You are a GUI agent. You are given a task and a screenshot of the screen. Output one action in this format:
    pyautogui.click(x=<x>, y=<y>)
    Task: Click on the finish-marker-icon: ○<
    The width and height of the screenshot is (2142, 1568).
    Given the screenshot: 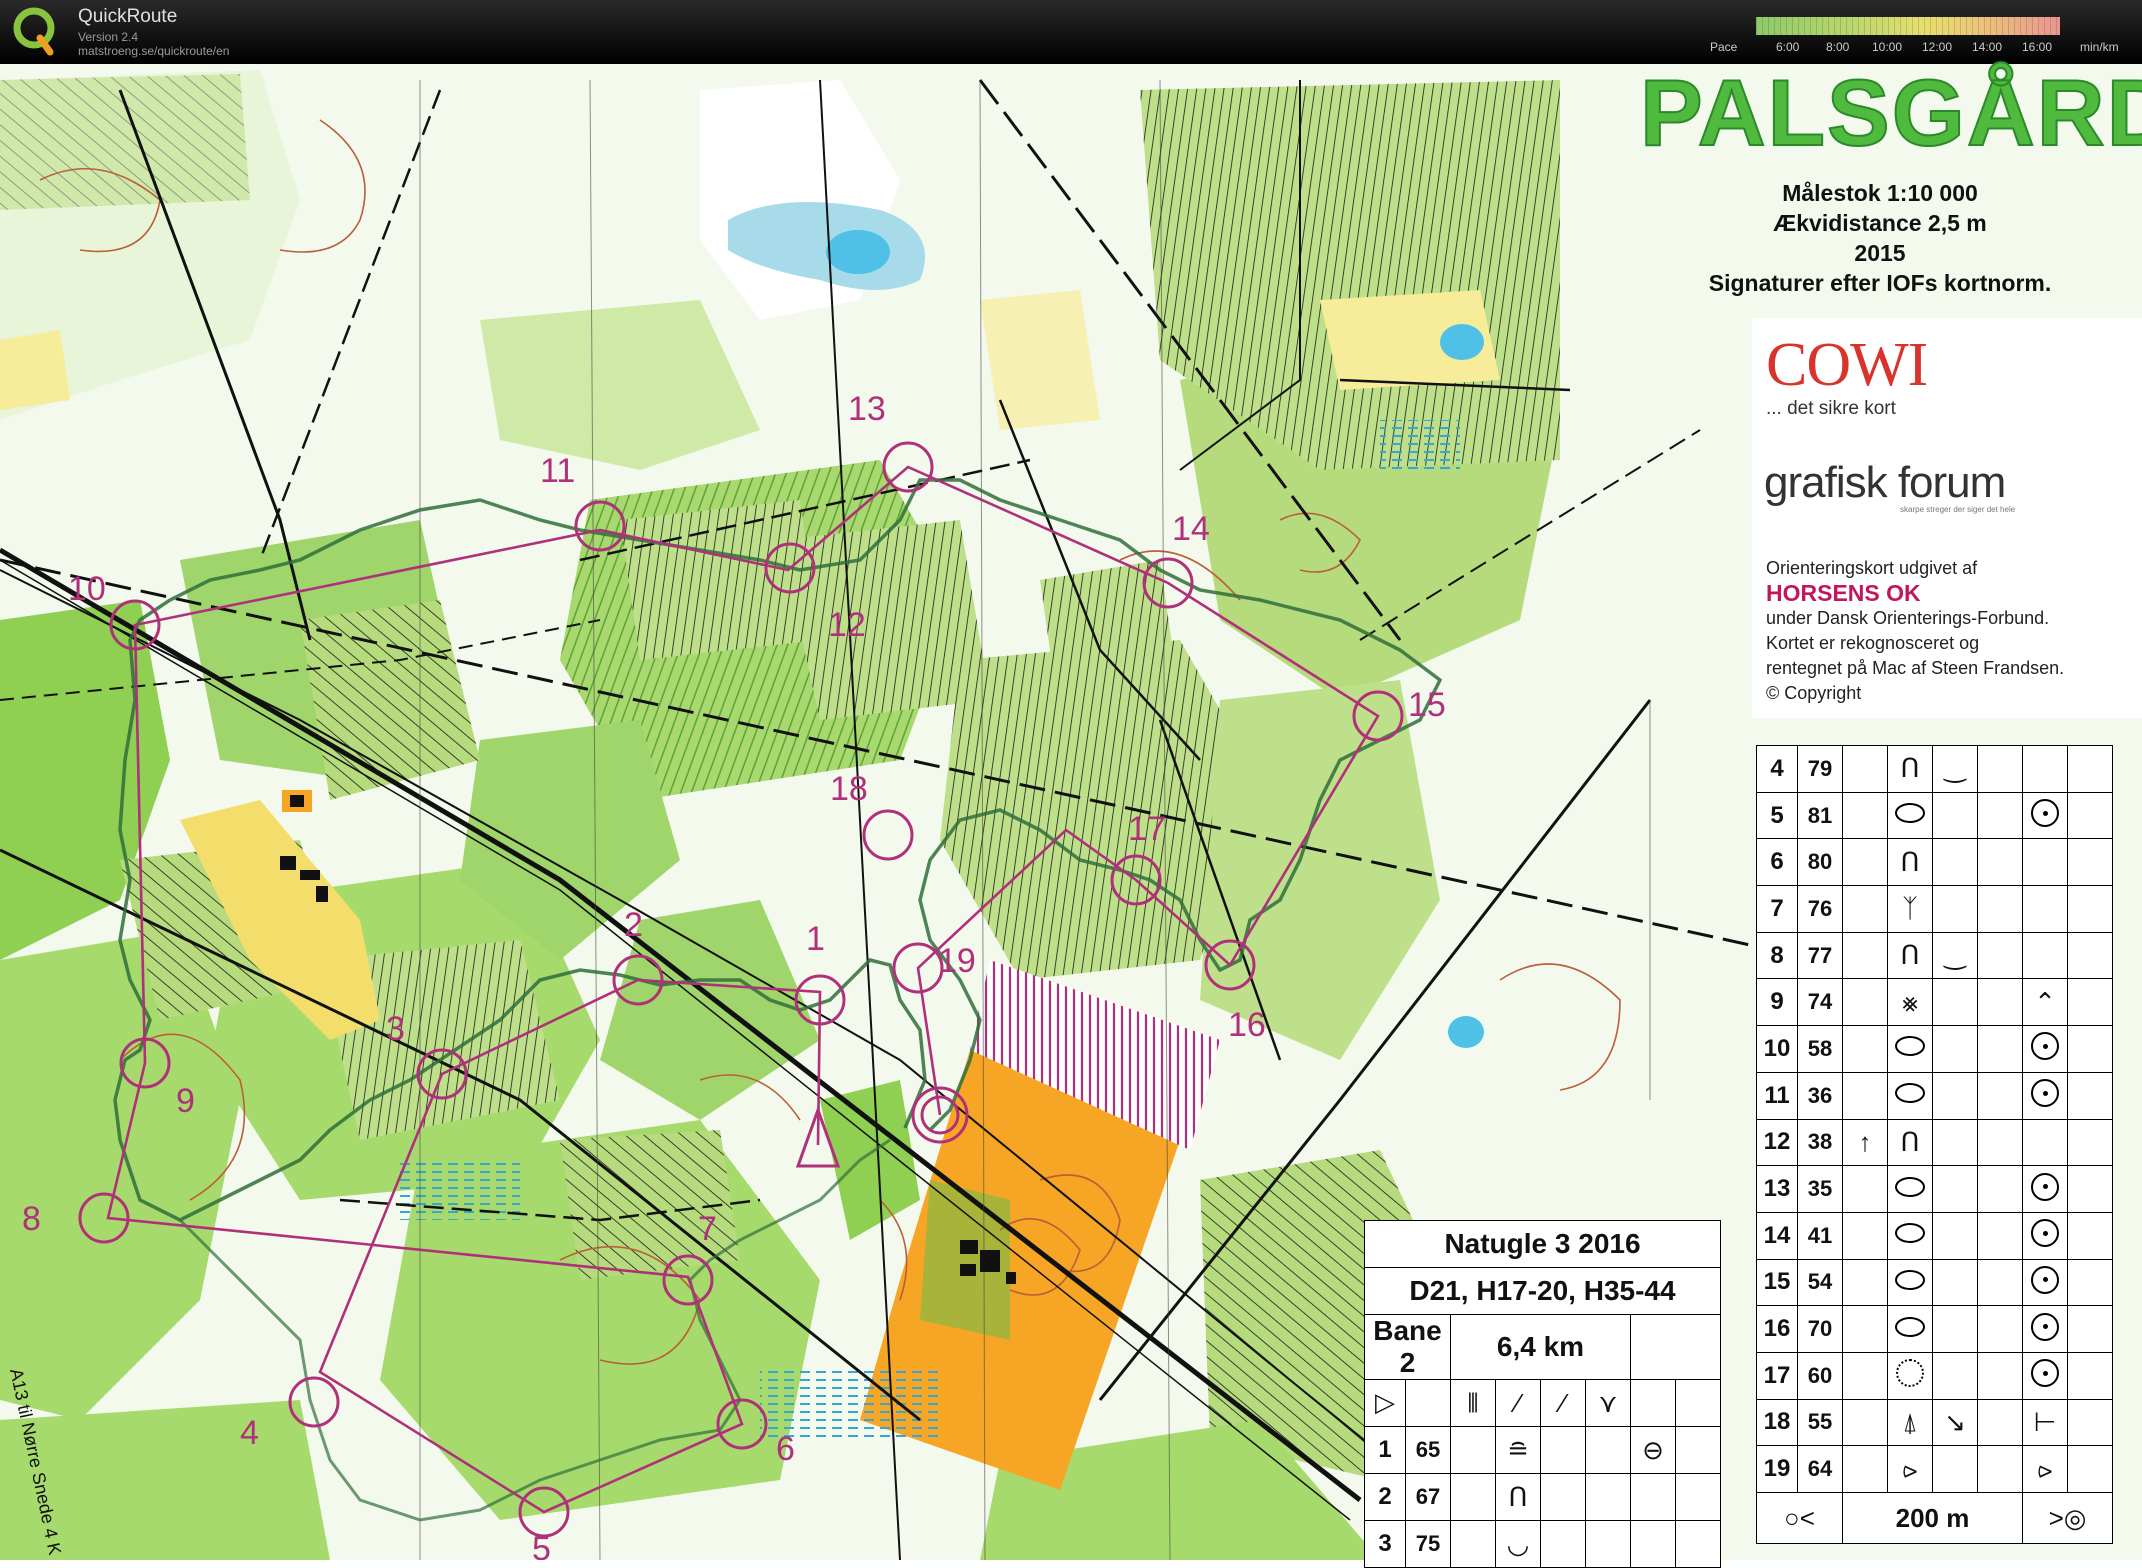 What is the action you would take?
    pyautogui.click(x=1799, y=1517)
    